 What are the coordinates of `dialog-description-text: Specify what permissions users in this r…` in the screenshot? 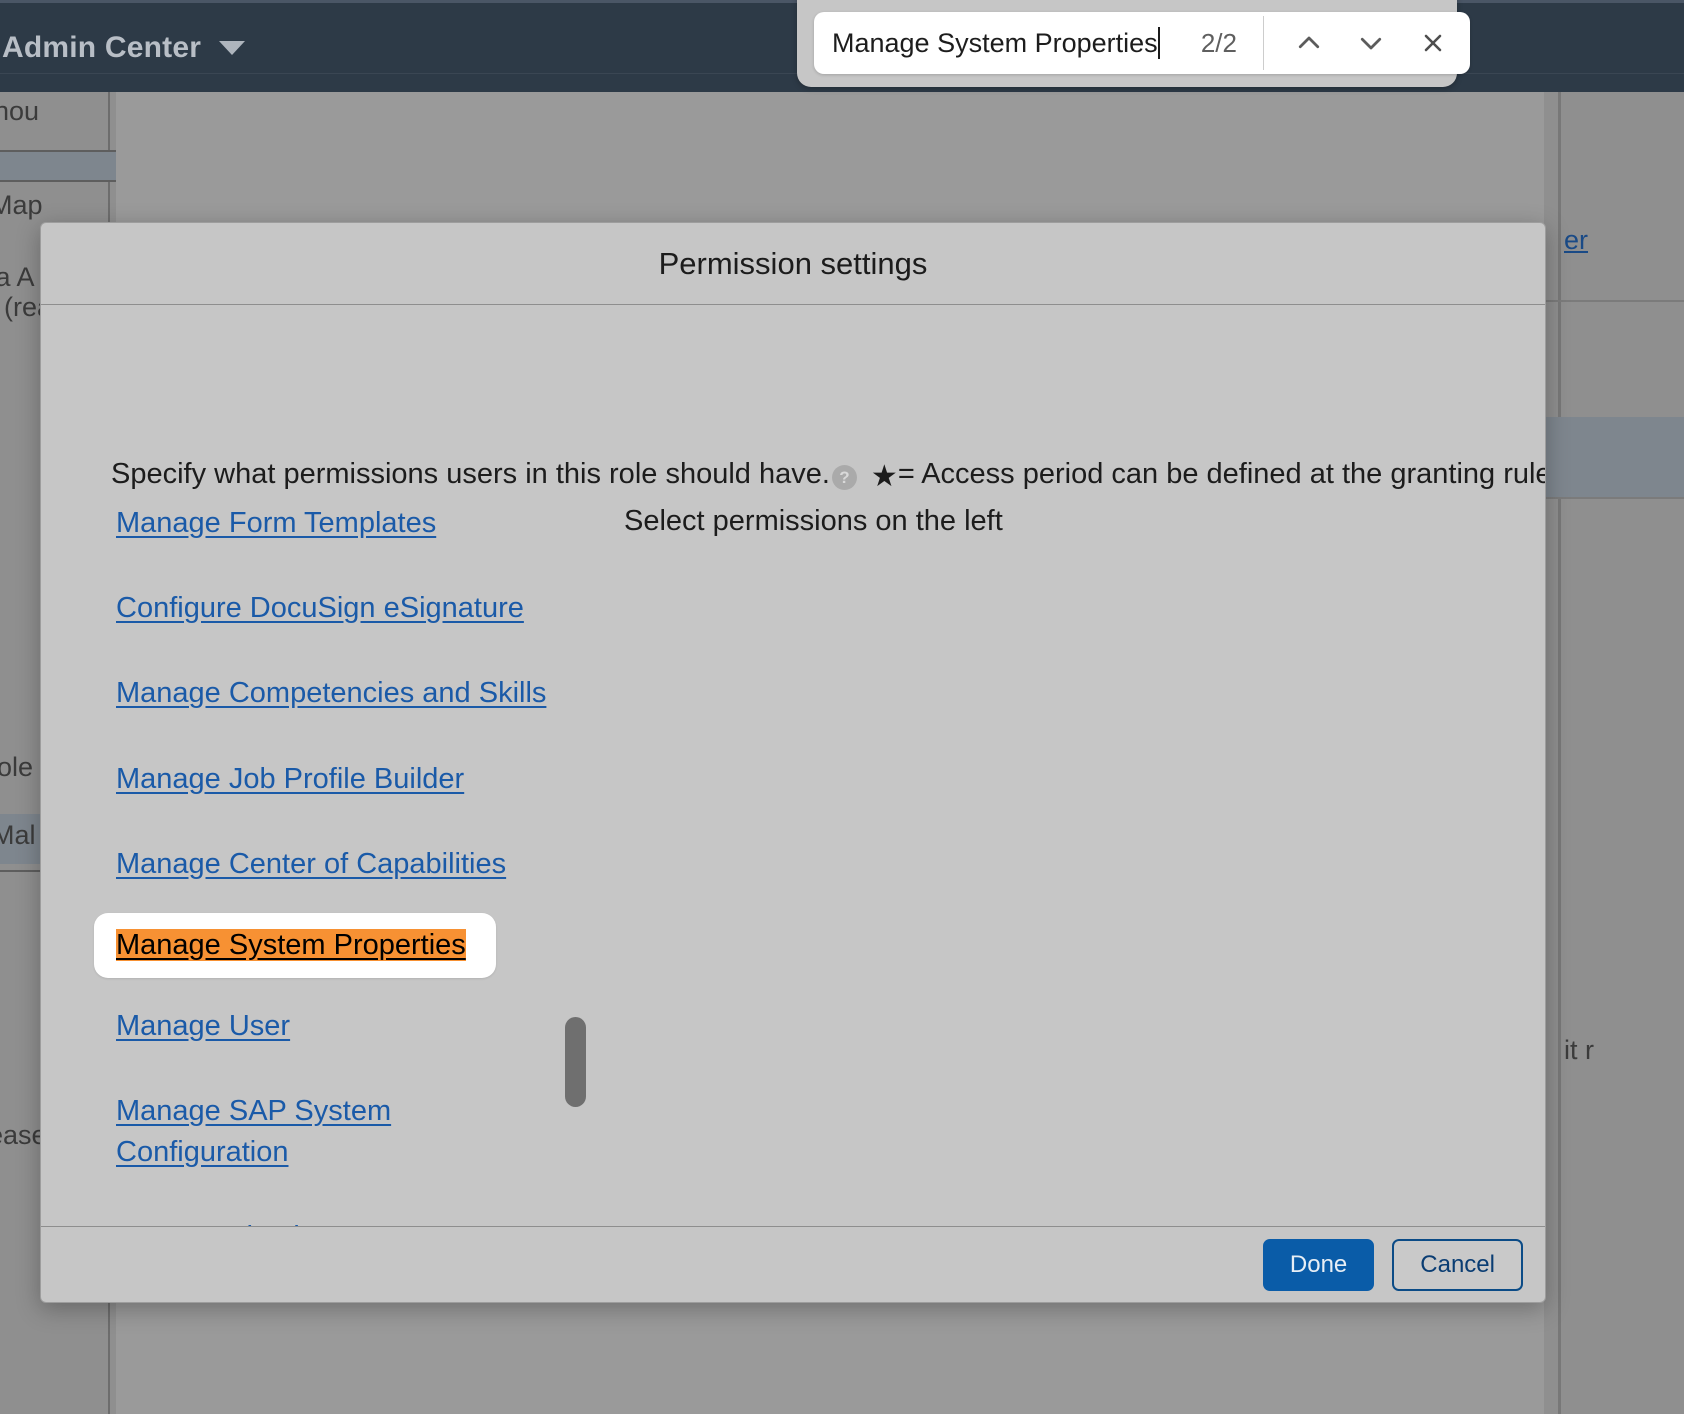 It's located at (470, 474).